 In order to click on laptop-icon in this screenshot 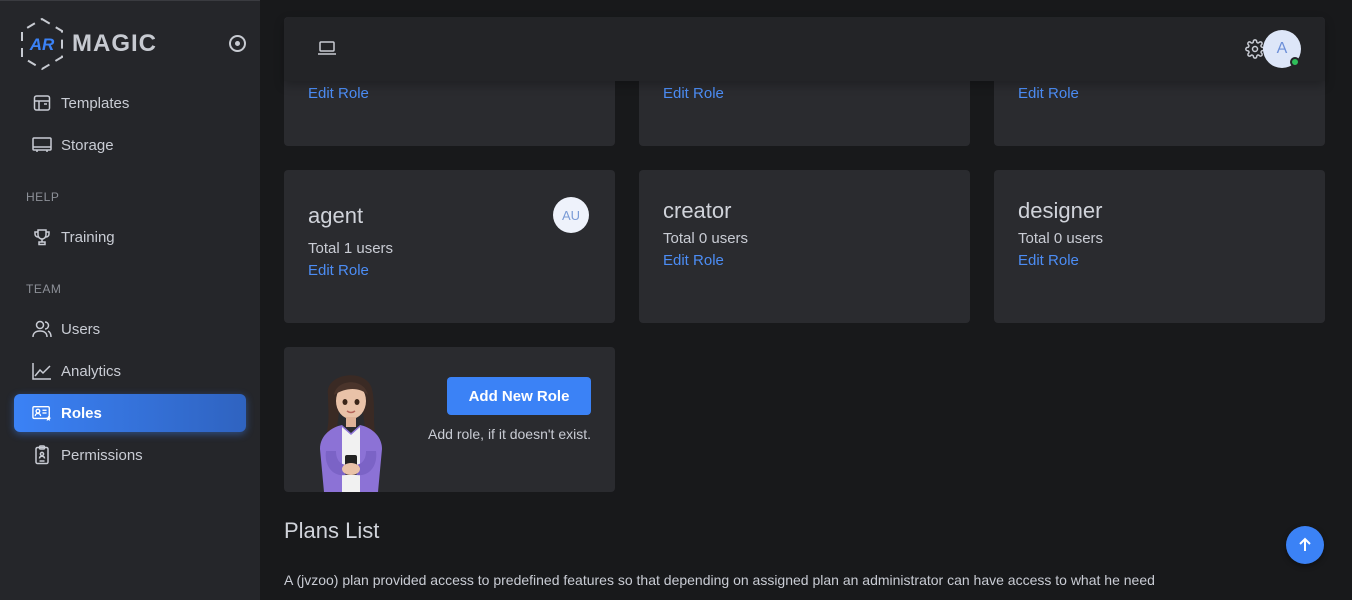, I will do `click(327, 50)`.